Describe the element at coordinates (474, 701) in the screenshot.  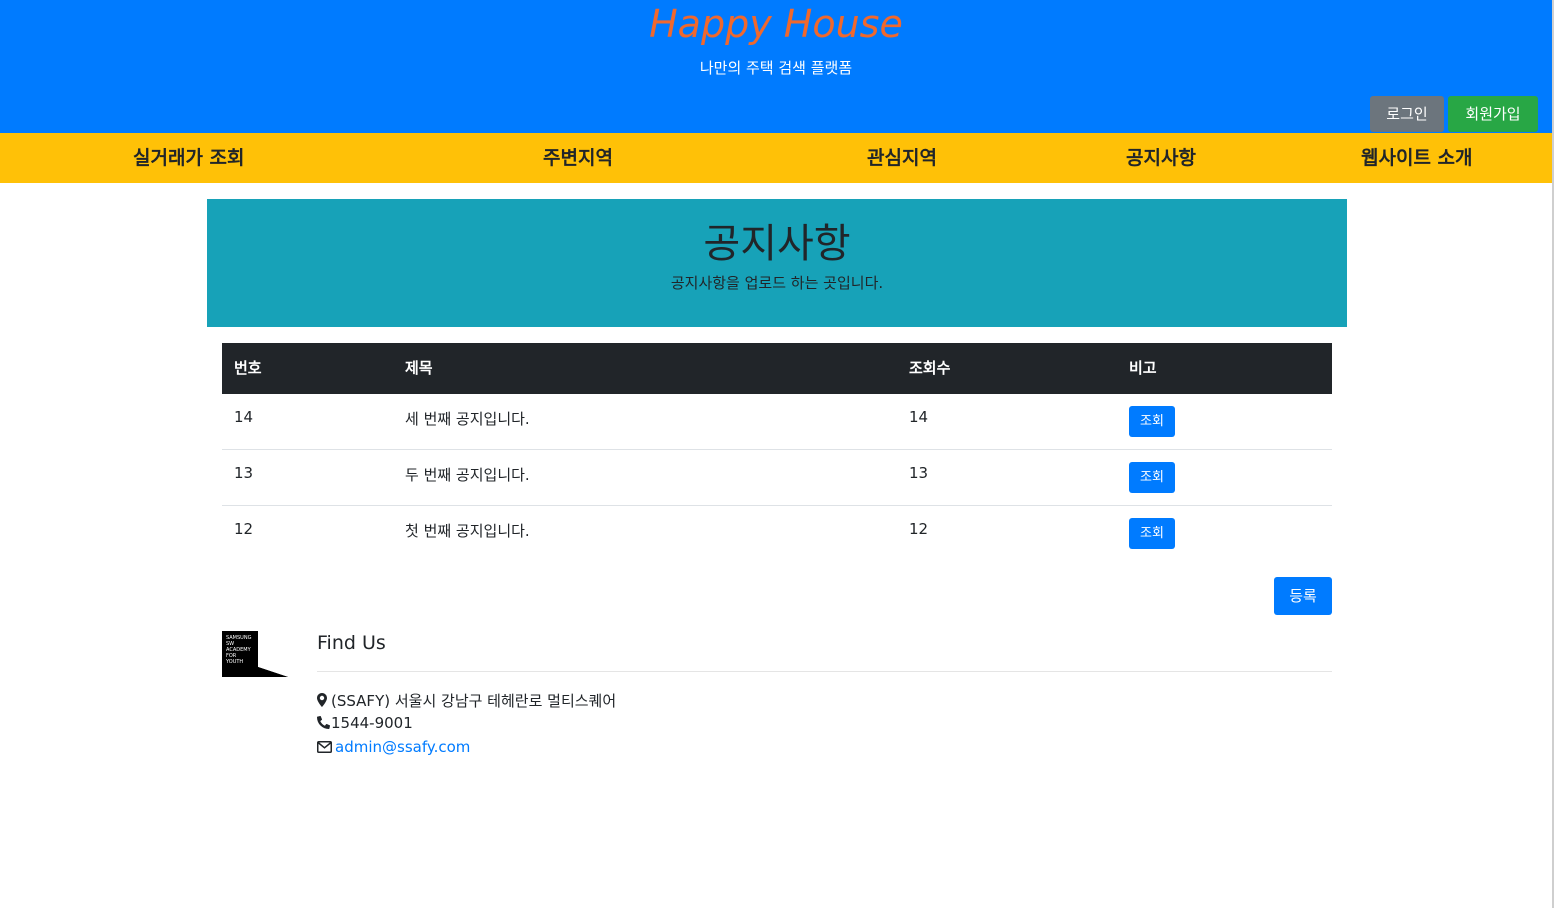
I see `address-text: (SSAFY) 서울시 강남구 테헤란로 멀티스퀘어` at that location.